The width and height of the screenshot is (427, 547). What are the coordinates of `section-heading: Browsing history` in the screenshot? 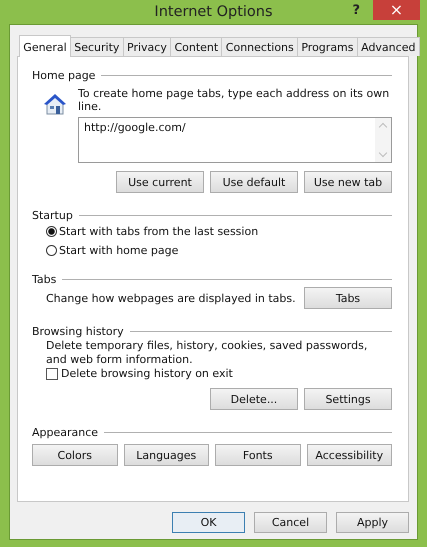 It's located at (78, 331).